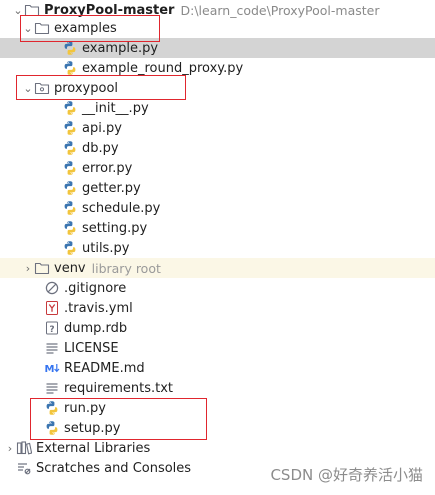 This screenshot has width=435, height=495. What do you see at coordinates (104, 368) in the screenshot?
I see `file-label: README.md` at bounding box center [104, 368].